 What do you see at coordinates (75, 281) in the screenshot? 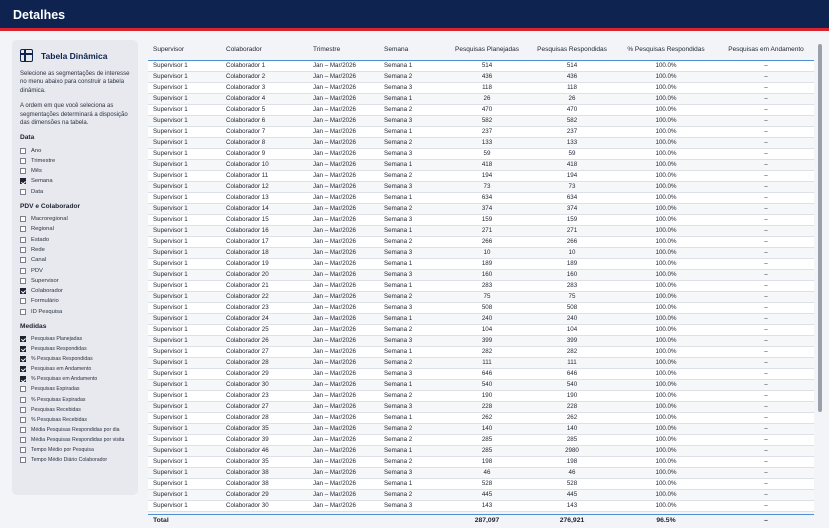
I see `segment-option: Supervisor` at bounding box center [75, 281].